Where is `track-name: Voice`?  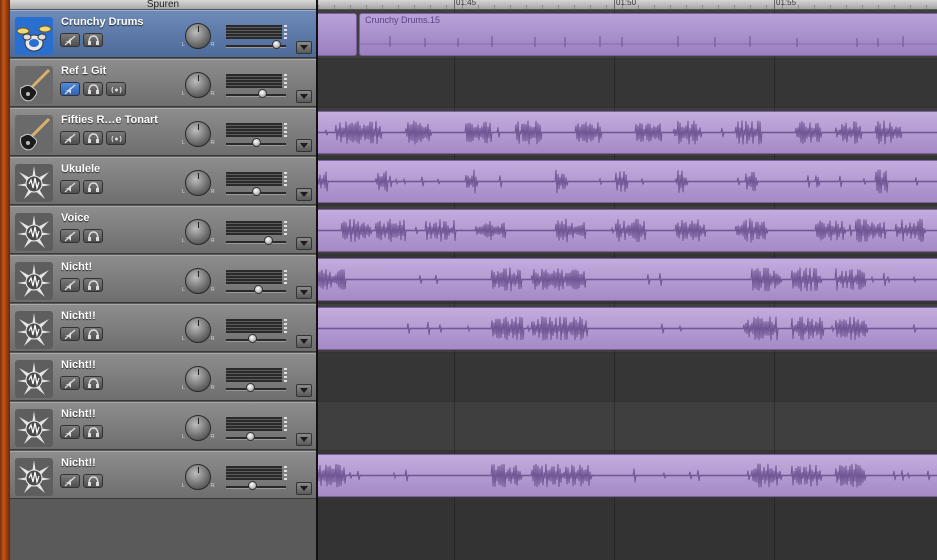 track-name: Voice is located at coordinates (75, 218).